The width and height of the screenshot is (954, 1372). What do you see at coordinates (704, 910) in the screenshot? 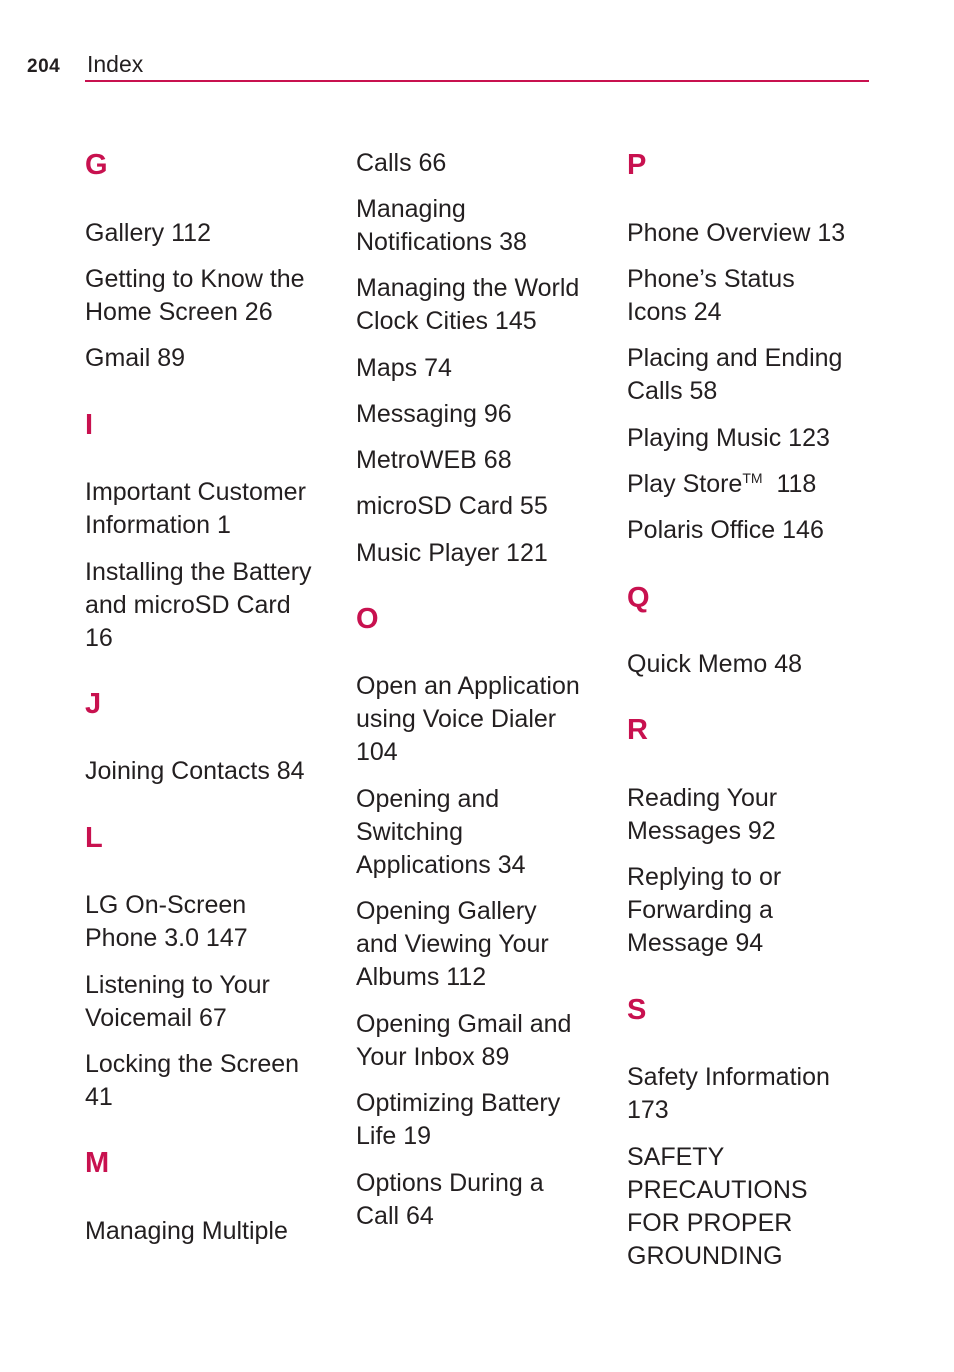
I see `index-entry: Replying to or Forwarding a Message 94` at bounding box center [704, 910].